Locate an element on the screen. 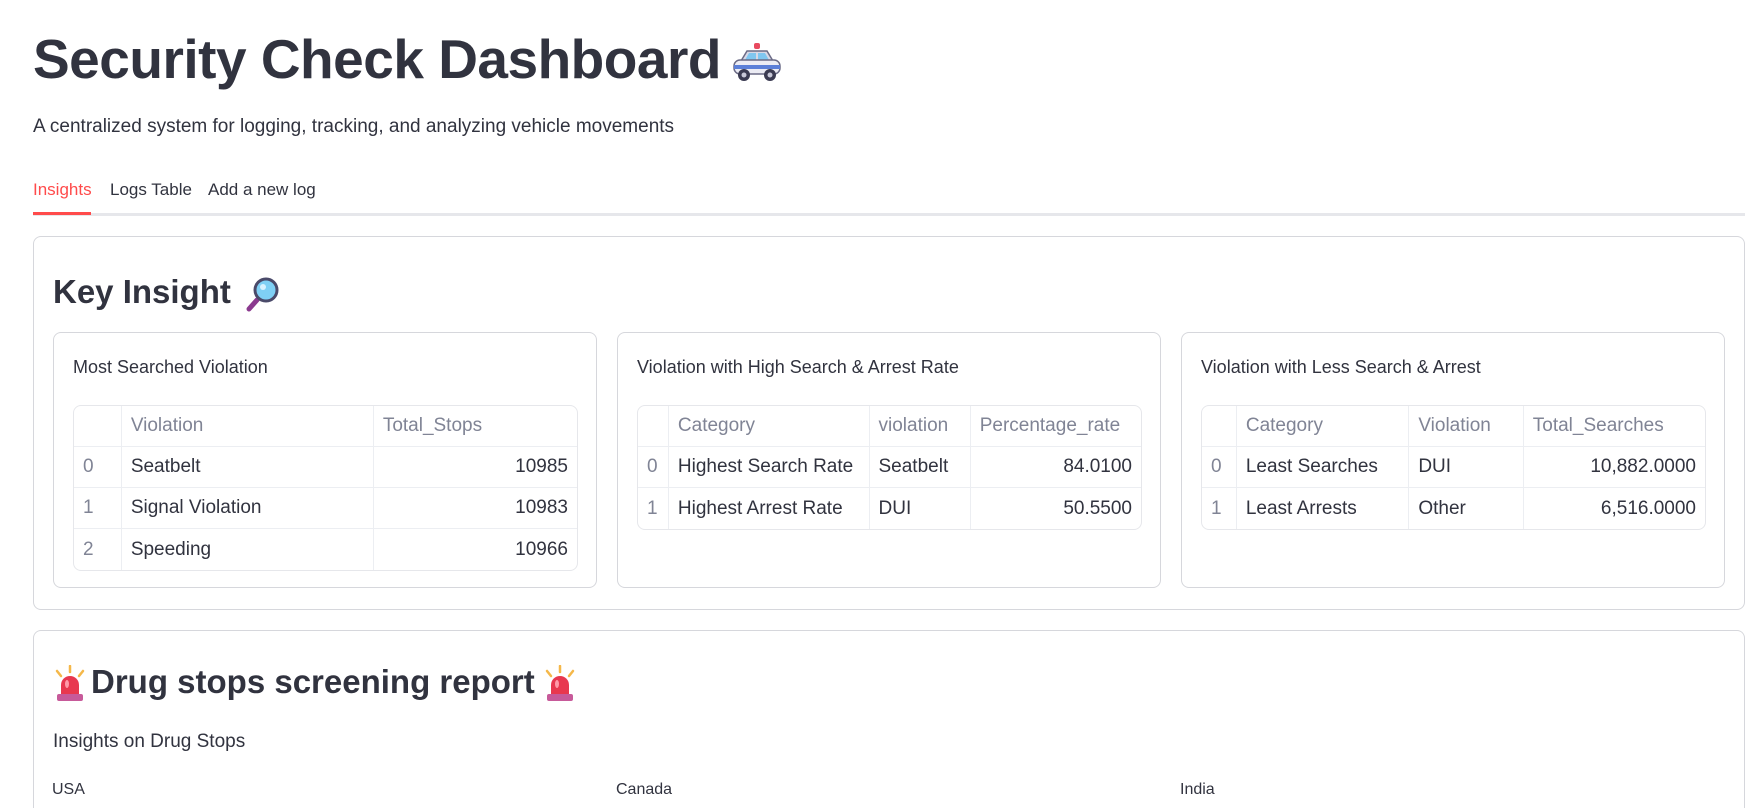  table-cell: 10983 is located at coordinates (475, 508).